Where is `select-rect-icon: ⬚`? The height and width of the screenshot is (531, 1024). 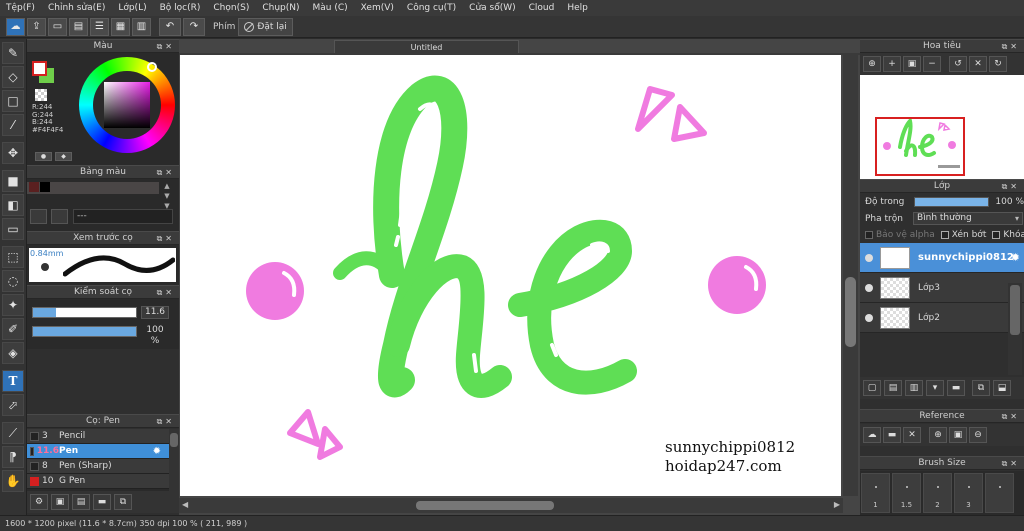
select-rect-icon: ⬚ is located at coordinates (13, 257).